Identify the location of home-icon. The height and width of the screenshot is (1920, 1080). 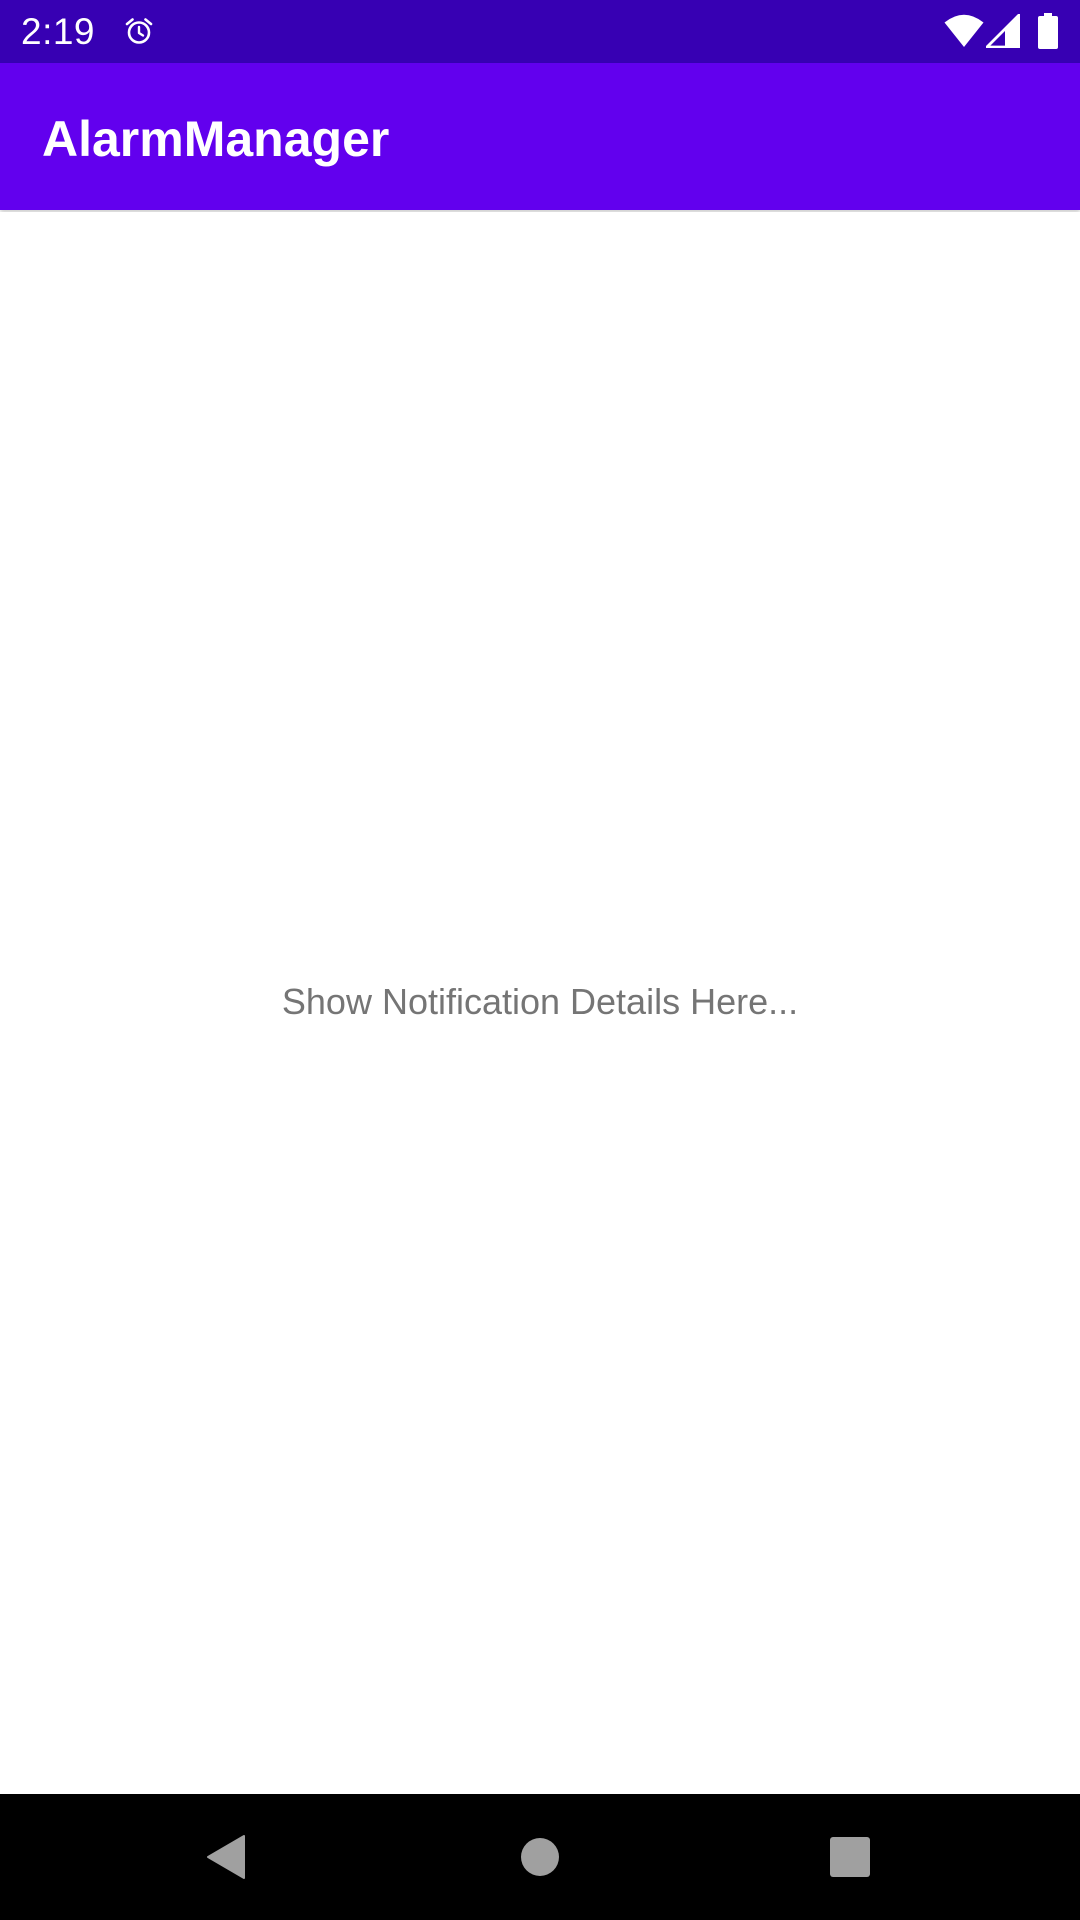
(540, 1857).